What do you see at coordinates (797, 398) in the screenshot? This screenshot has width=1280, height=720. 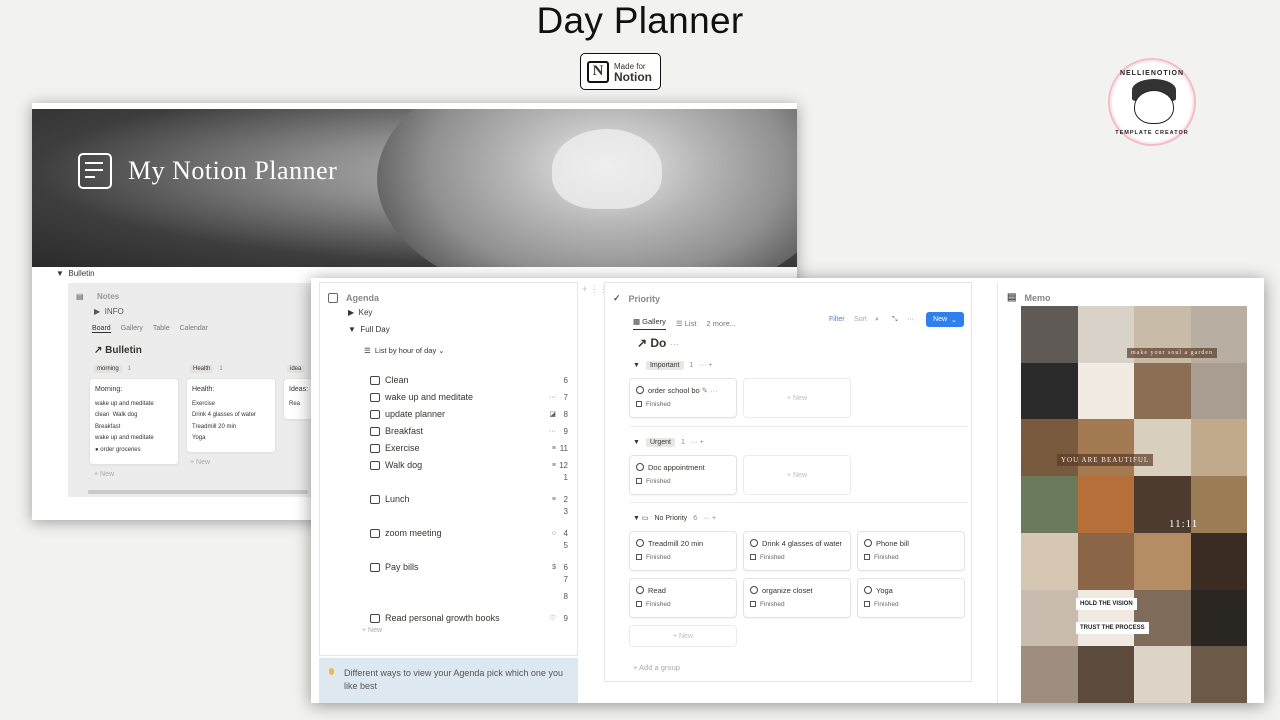 I see `new-card-important: + New` at bounding box center [797, 398].